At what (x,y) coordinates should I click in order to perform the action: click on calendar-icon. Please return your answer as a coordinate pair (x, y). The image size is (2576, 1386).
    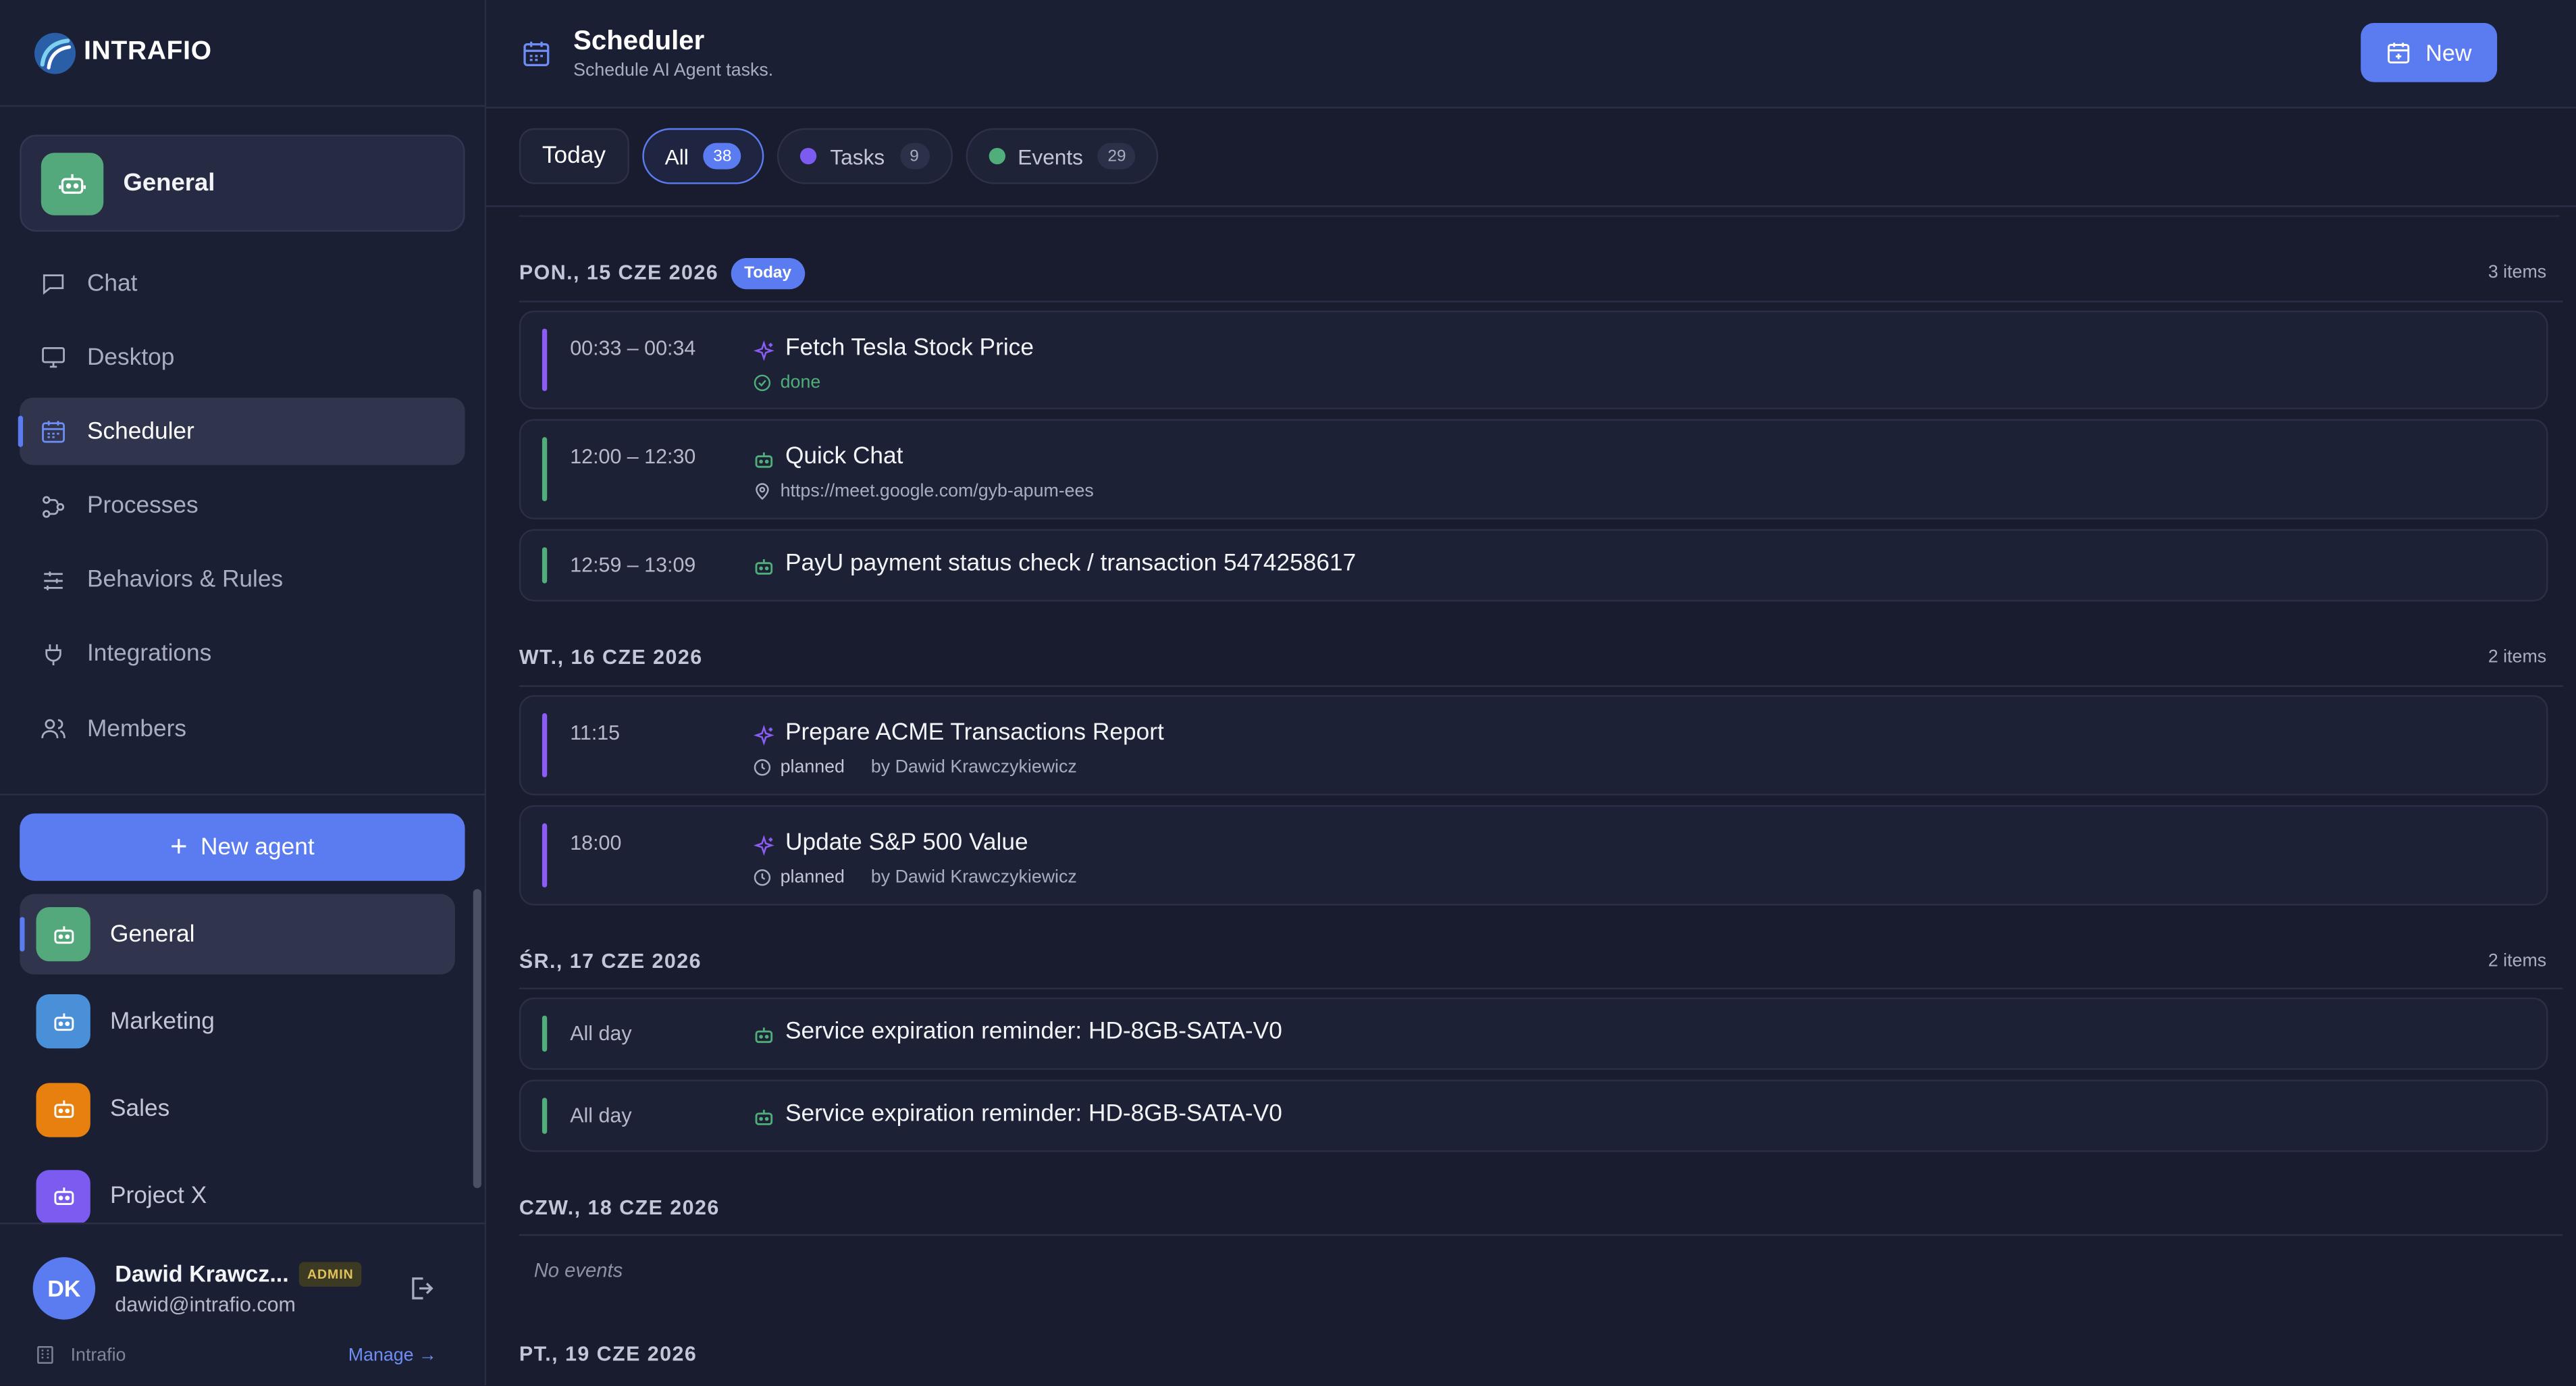
    Looking at the image, I should click on (536, 54).